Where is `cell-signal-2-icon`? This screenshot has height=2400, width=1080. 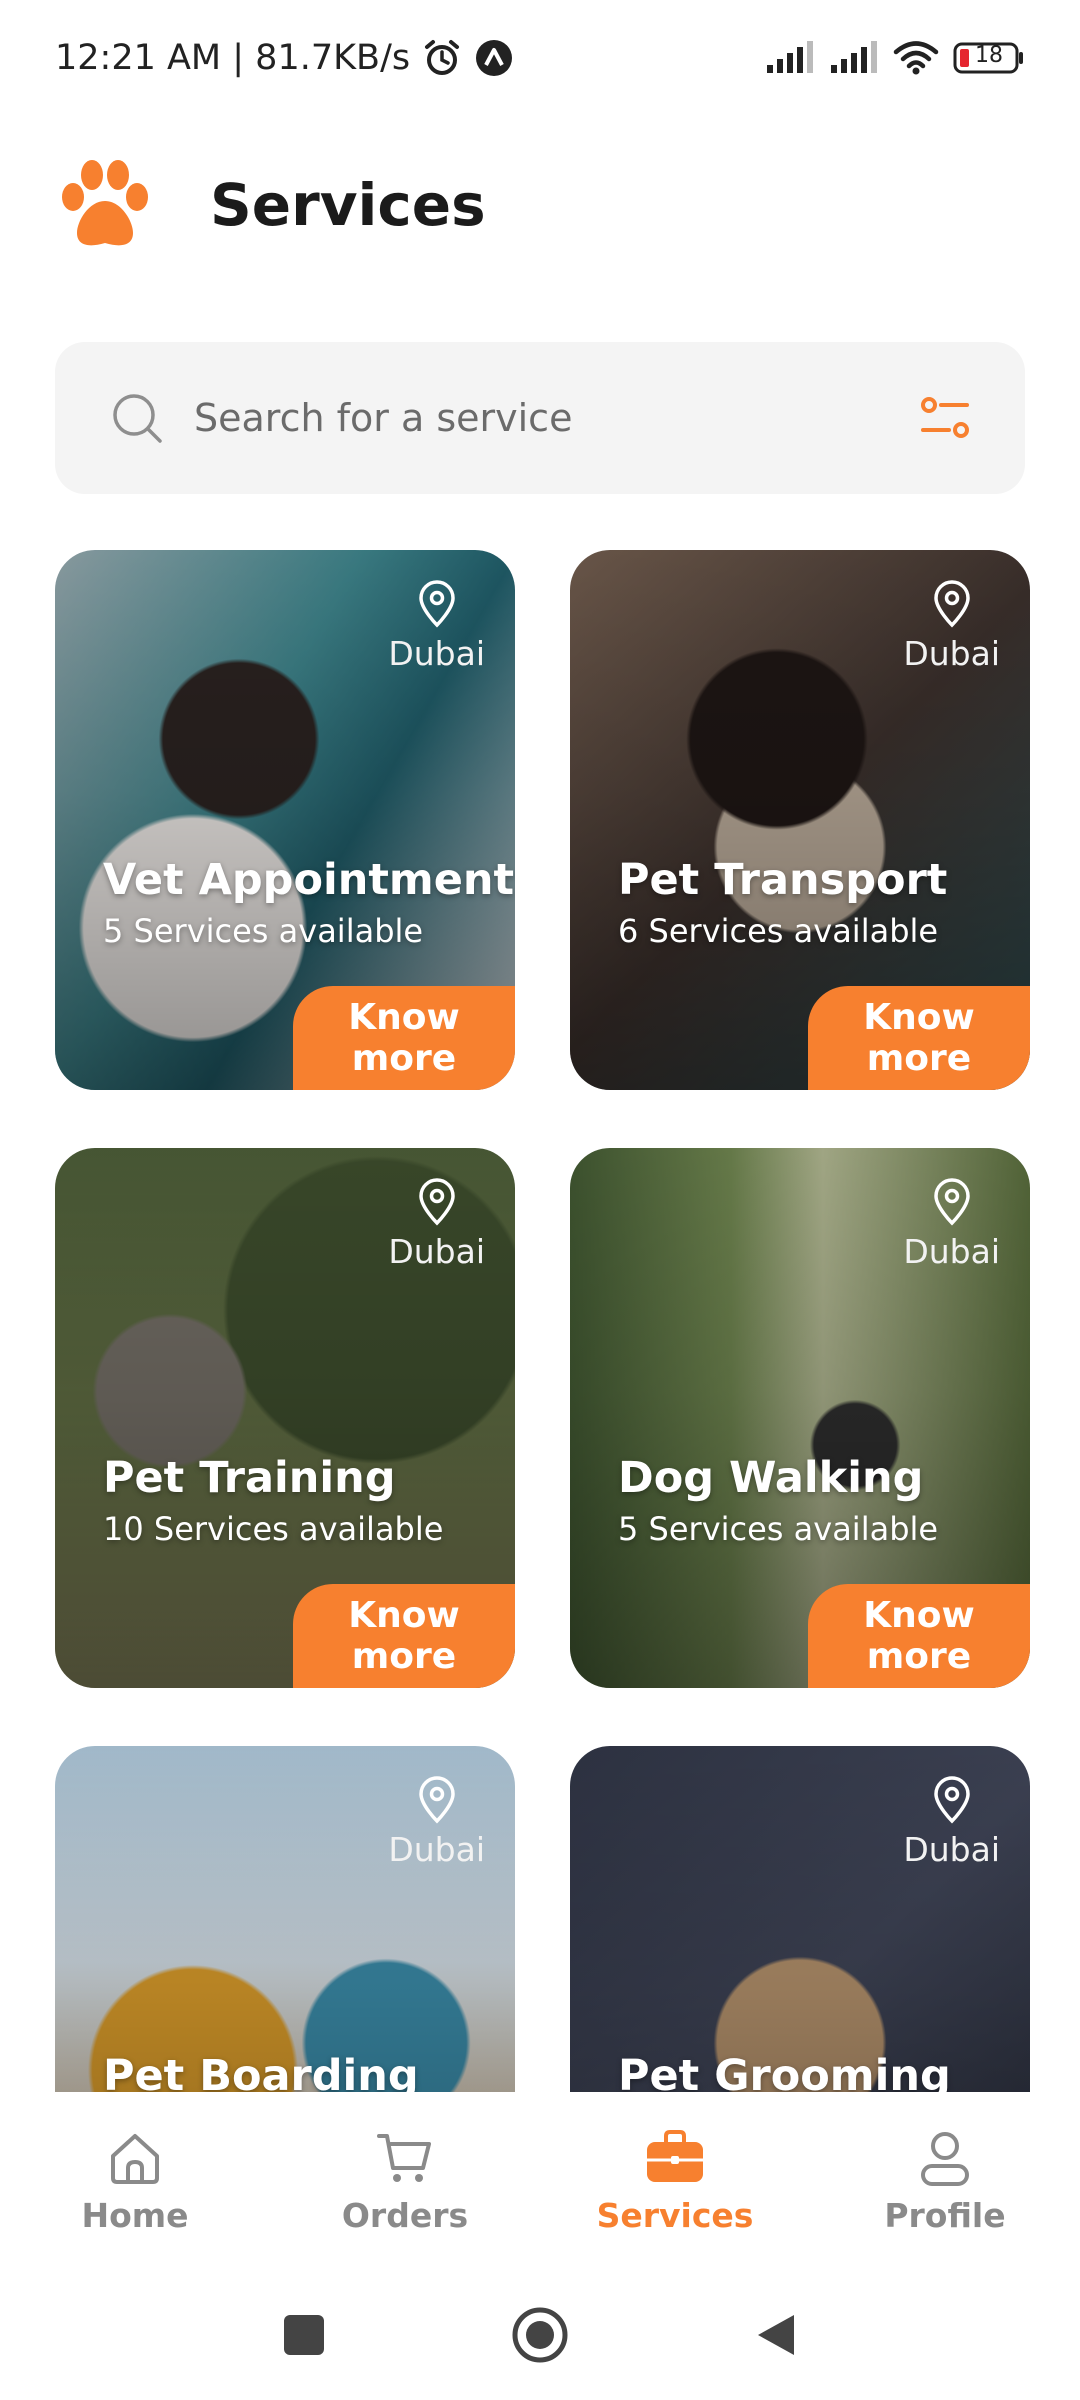
cell-signal-2-icon is located at coordinates (854, 58).